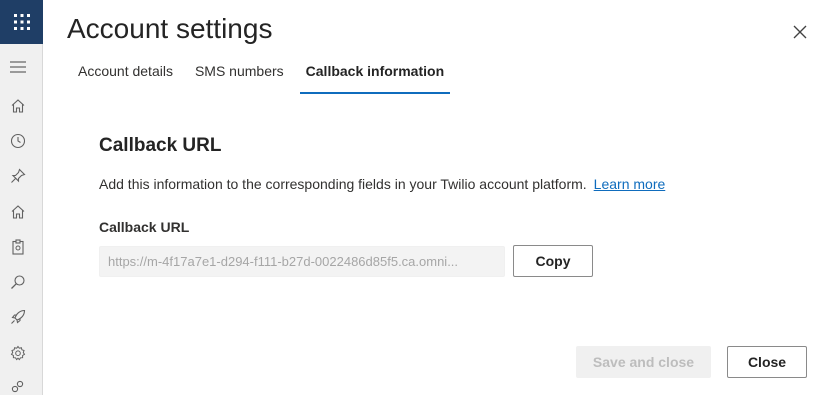 This screenshot has height=399, width=821. Describe the element at coordinates (18, 67) in the screenshot. I see `hamburger-icon` at that location.